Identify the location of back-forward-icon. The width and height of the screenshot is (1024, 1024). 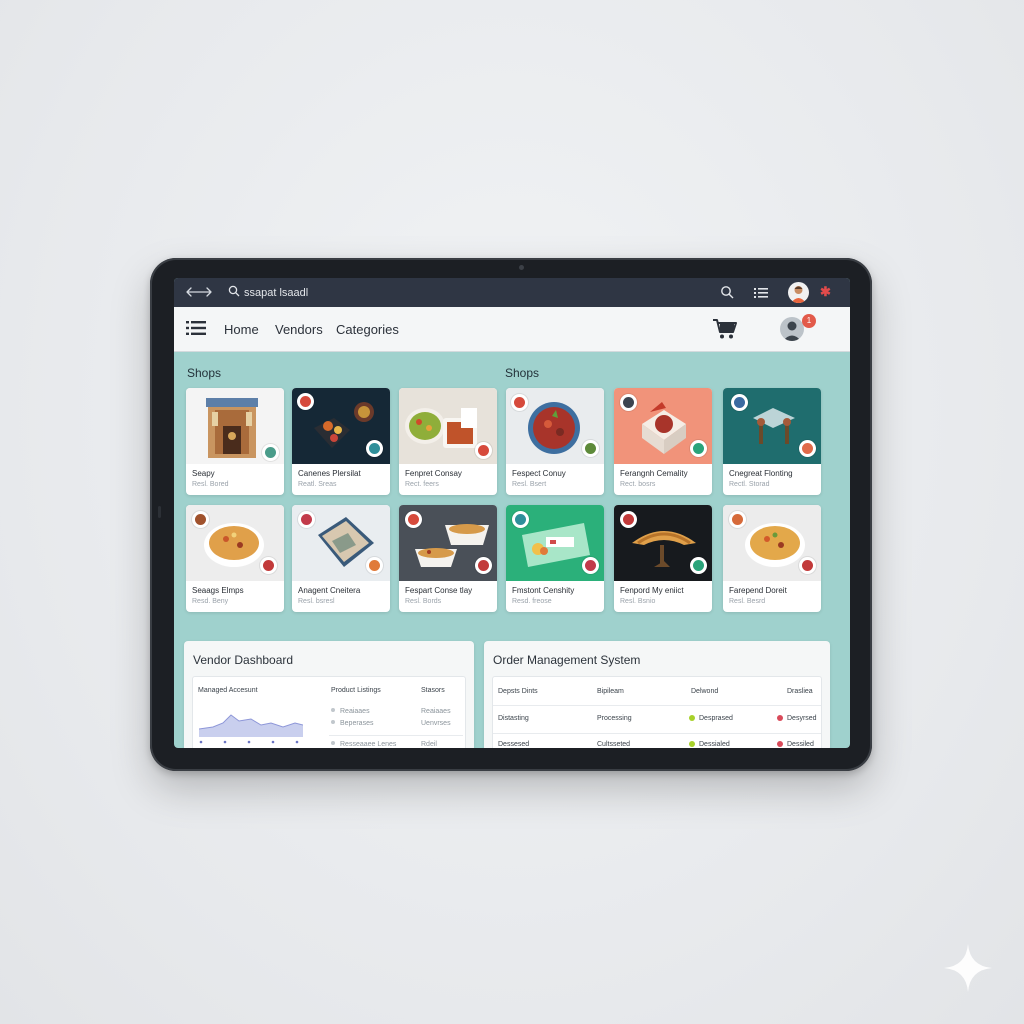
(199, 294).